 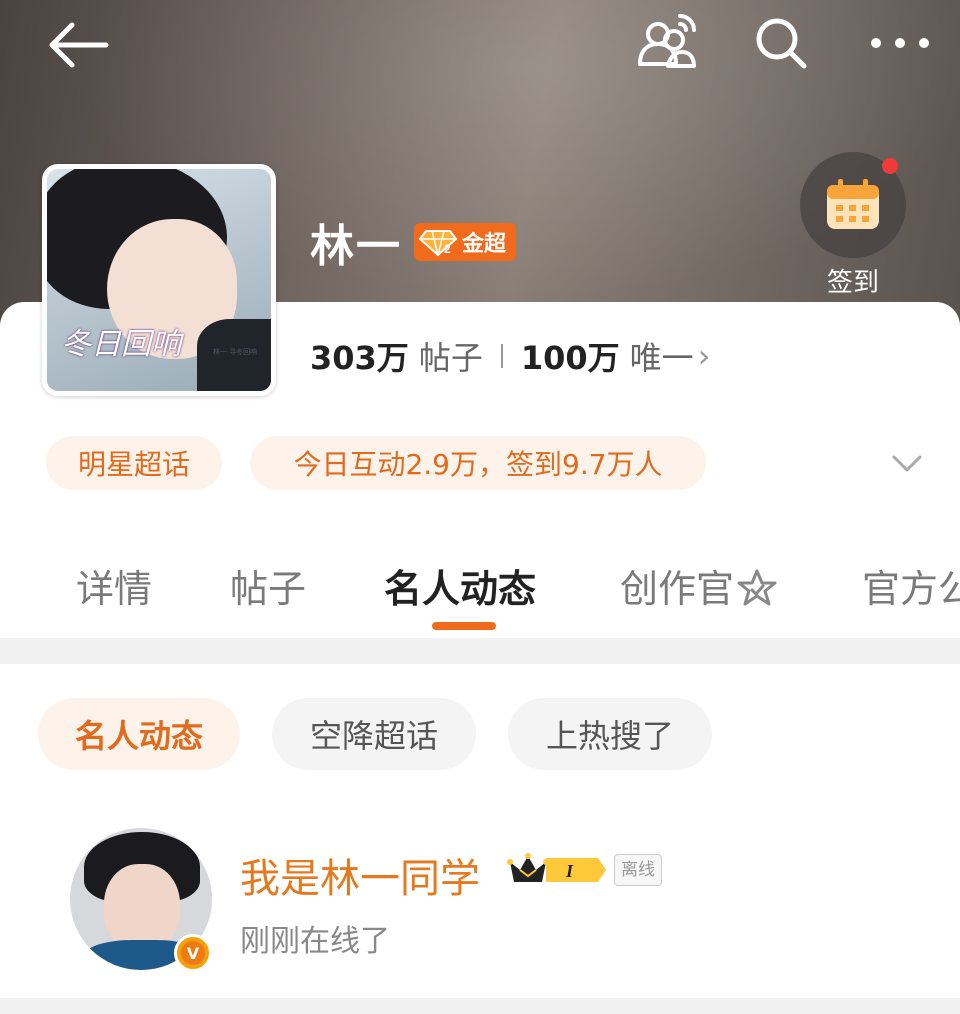 I want to click on active-tab-indicator, so click(x=464, y=626).